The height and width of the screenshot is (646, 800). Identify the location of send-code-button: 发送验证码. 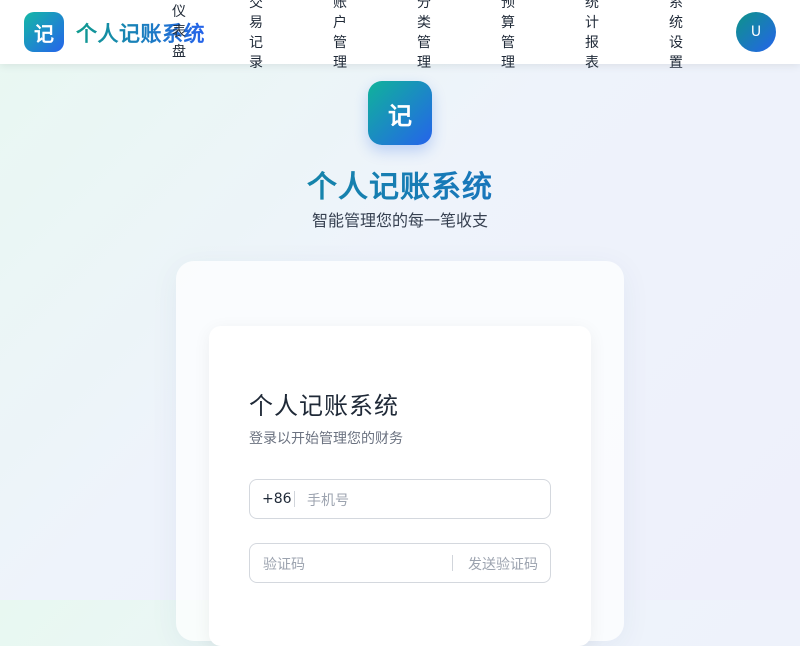
(503, 564).